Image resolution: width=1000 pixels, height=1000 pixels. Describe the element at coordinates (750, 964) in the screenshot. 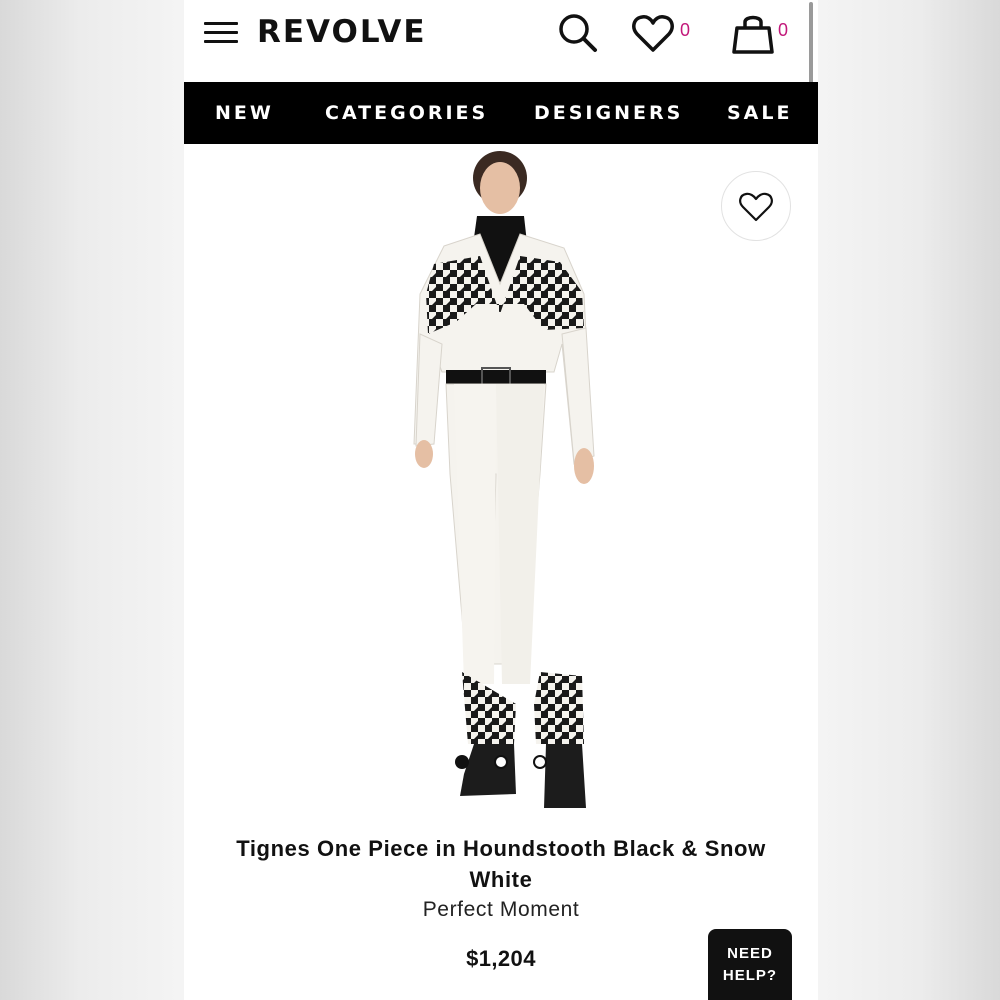

I see `need-help-button: NEED HELP?` at that location.